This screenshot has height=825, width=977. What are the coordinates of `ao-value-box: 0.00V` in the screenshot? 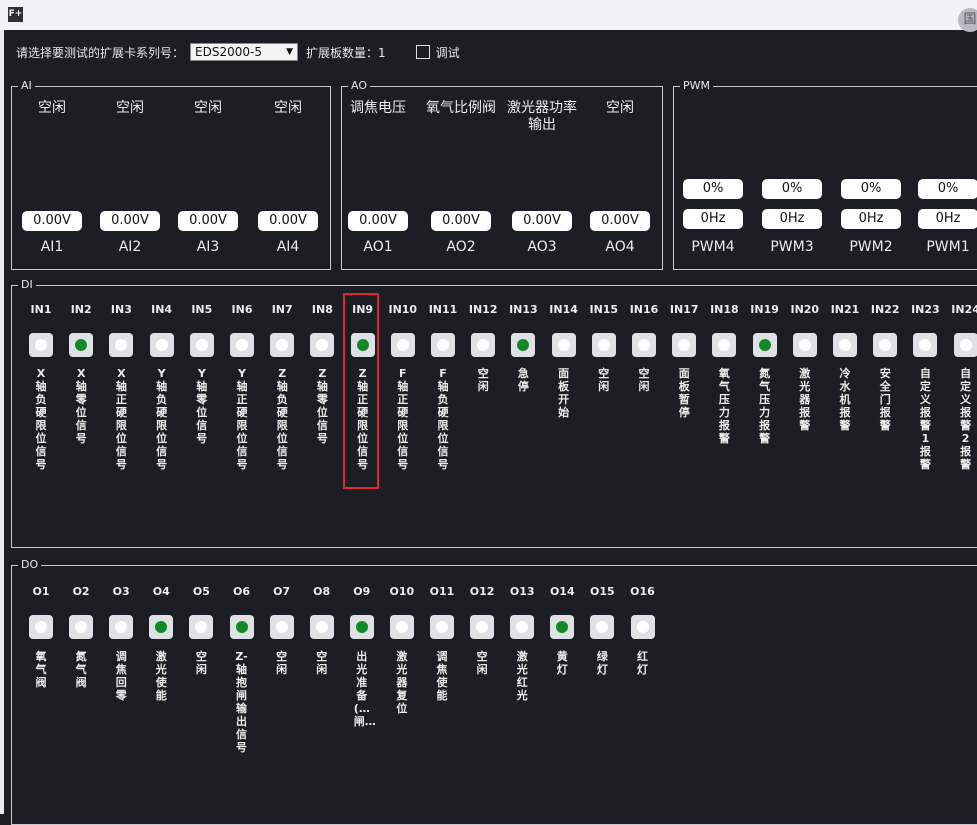 It's located at (542, 221).